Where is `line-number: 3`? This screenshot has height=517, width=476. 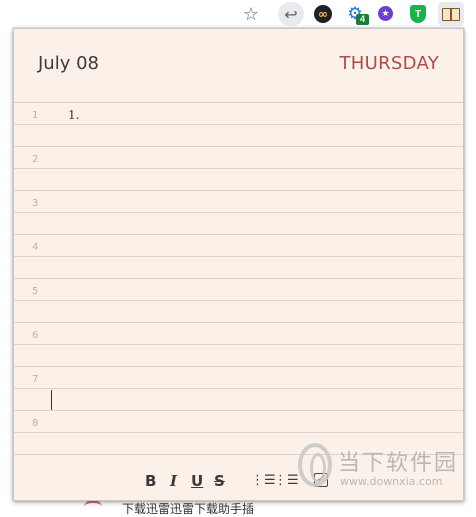
line-number: 3 is located at coordinates (35, 203).